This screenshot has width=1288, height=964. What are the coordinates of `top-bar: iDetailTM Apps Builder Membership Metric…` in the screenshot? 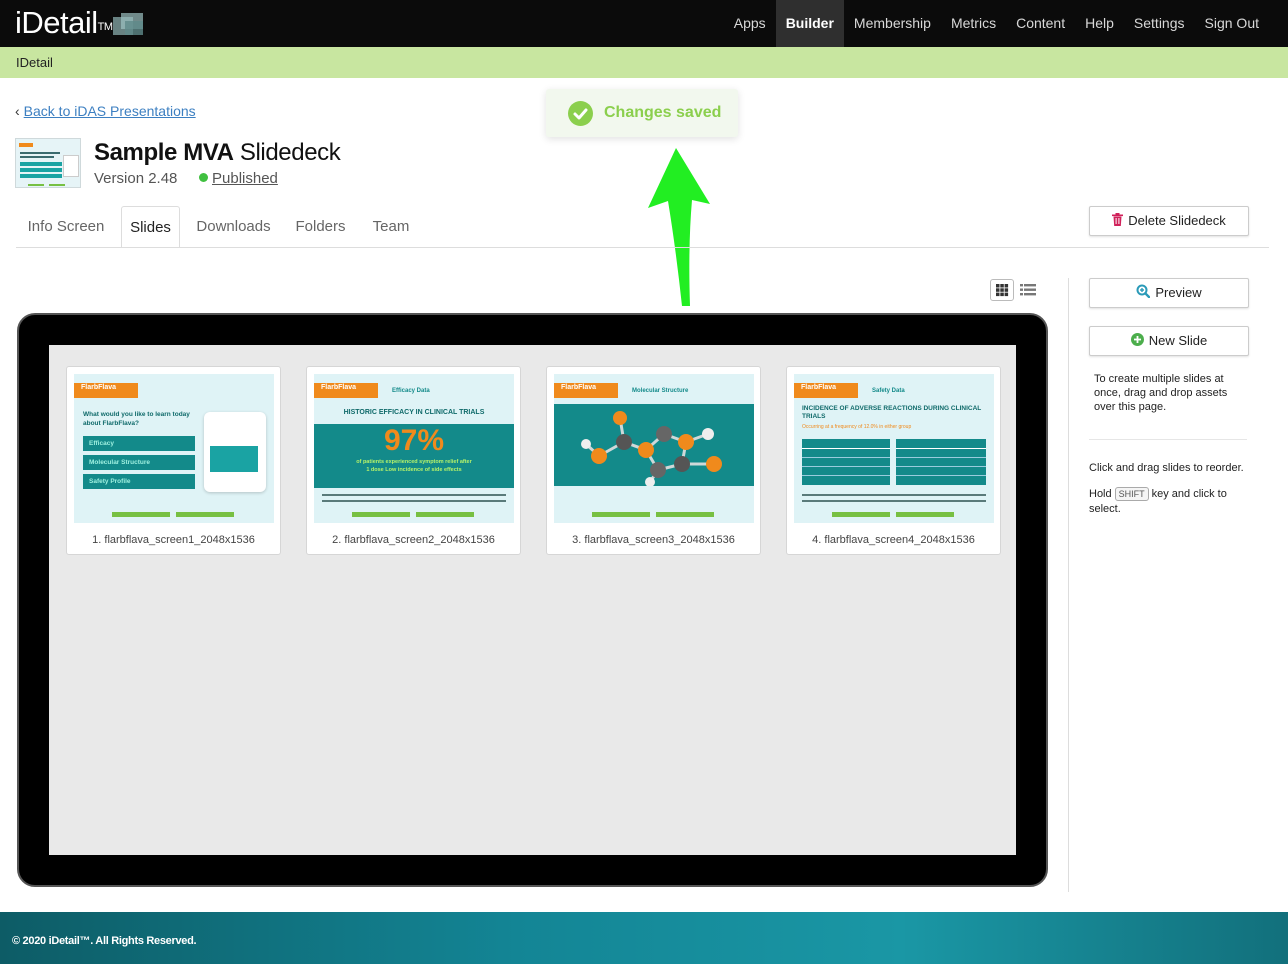 It's located at (644, 23).